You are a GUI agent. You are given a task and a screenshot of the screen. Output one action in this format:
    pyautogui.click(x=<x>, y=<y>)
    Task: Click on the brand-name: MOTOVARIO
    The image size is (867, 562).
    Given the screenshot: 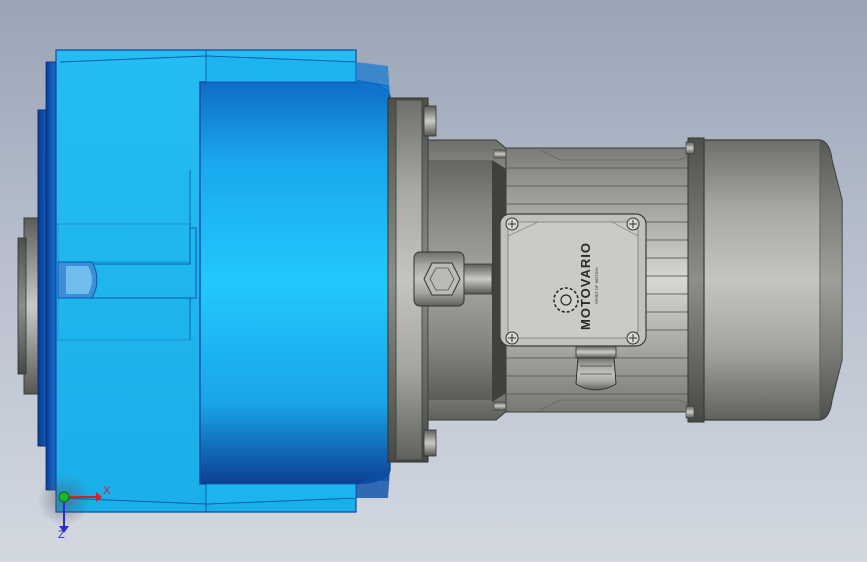 What is the action you would take?
    pyautogui.click(x=585, y=286)
    